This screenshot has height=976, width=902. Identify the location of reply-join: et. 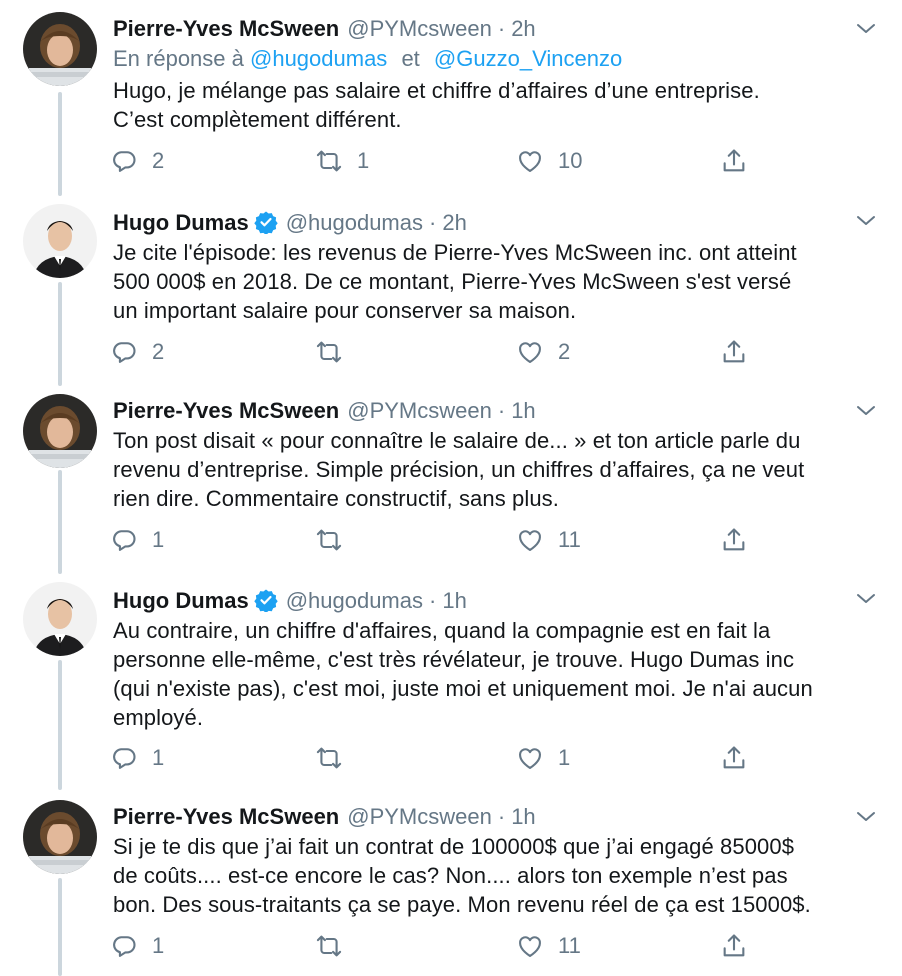
(410, 58).